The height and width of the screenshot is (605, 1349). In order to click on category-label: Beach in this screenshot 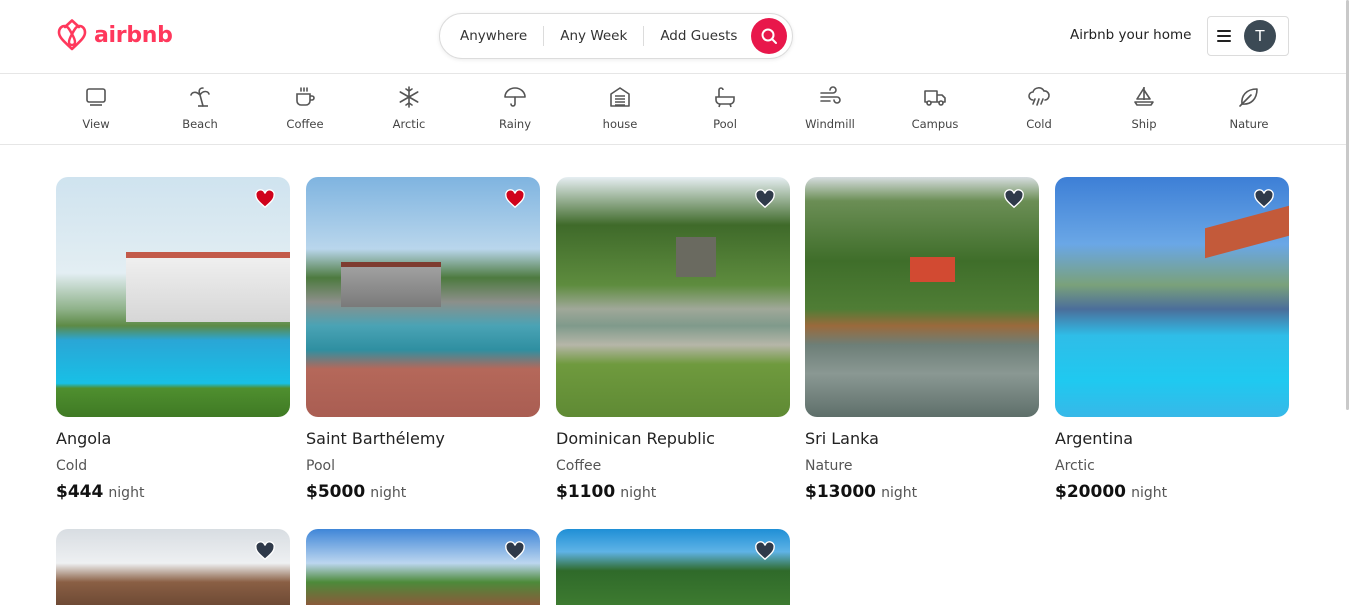, I will do `click(200, 124)`.